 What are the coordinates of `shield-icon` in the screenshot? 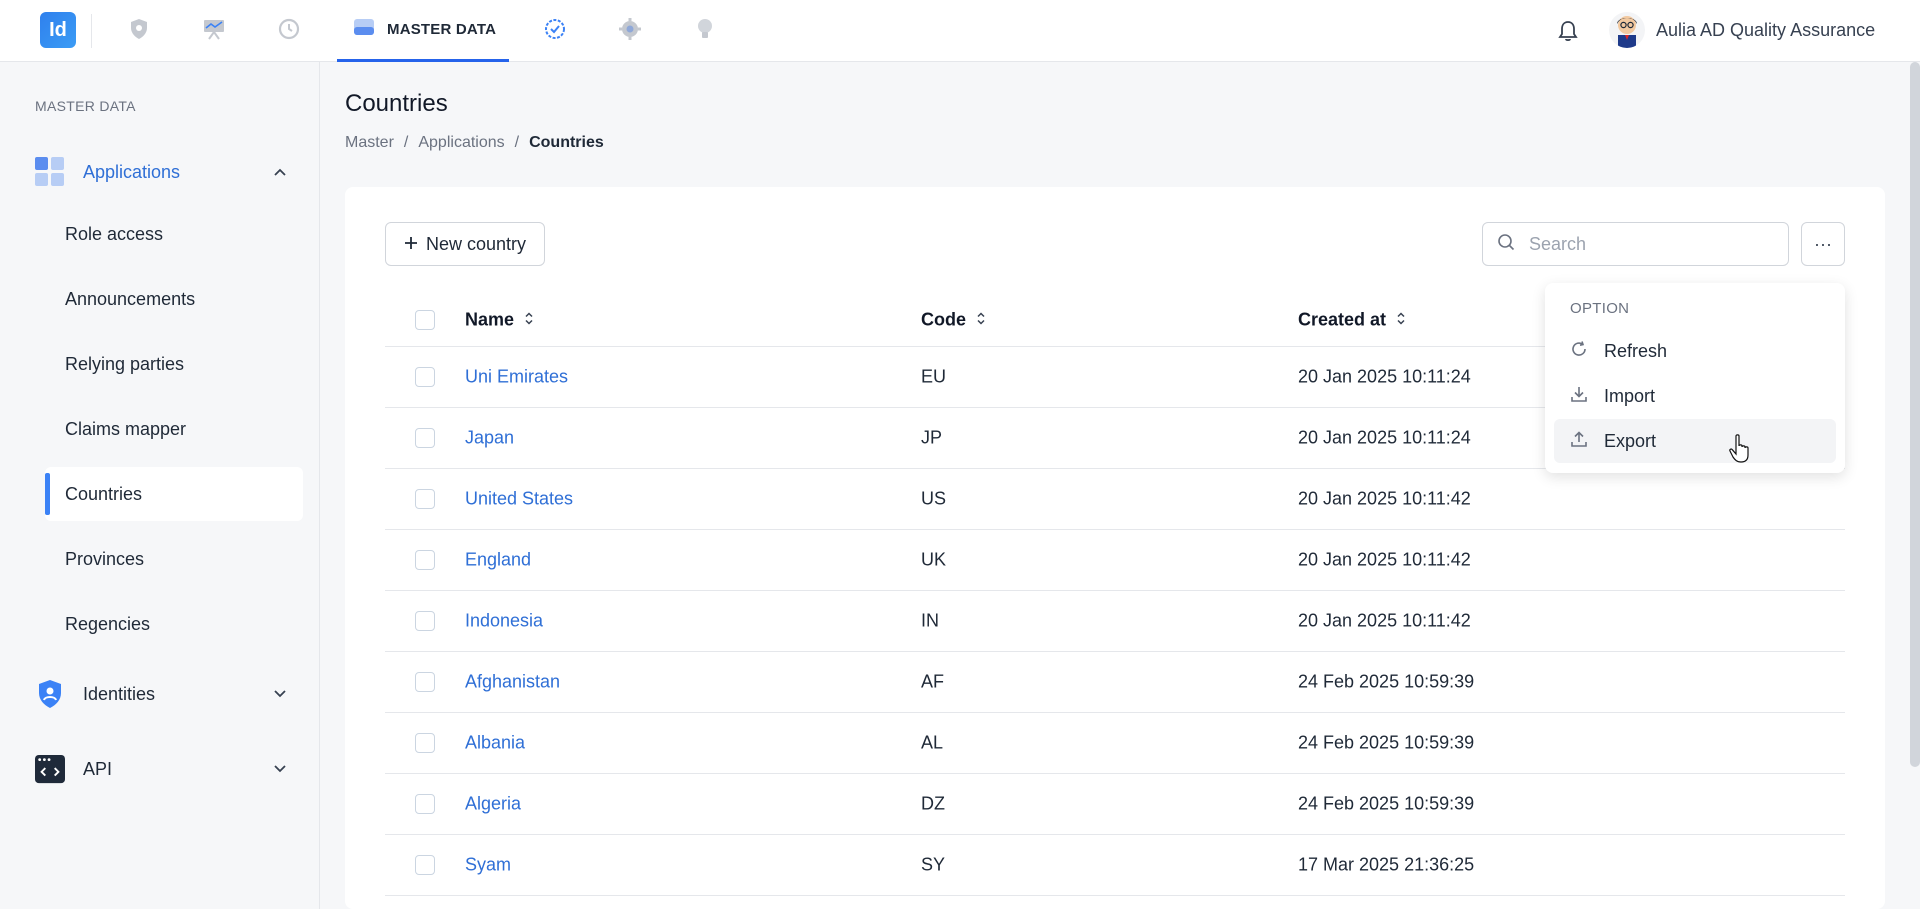 It's located at (139, 29).